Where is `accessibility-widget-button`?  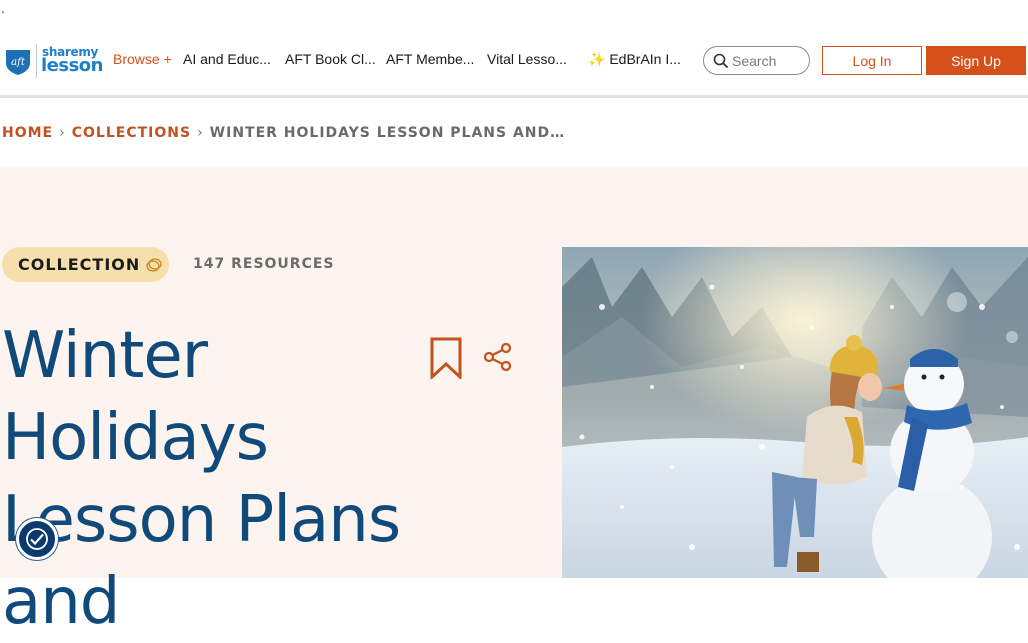
accessibility-widget-button is located at coordinates (37, 539).